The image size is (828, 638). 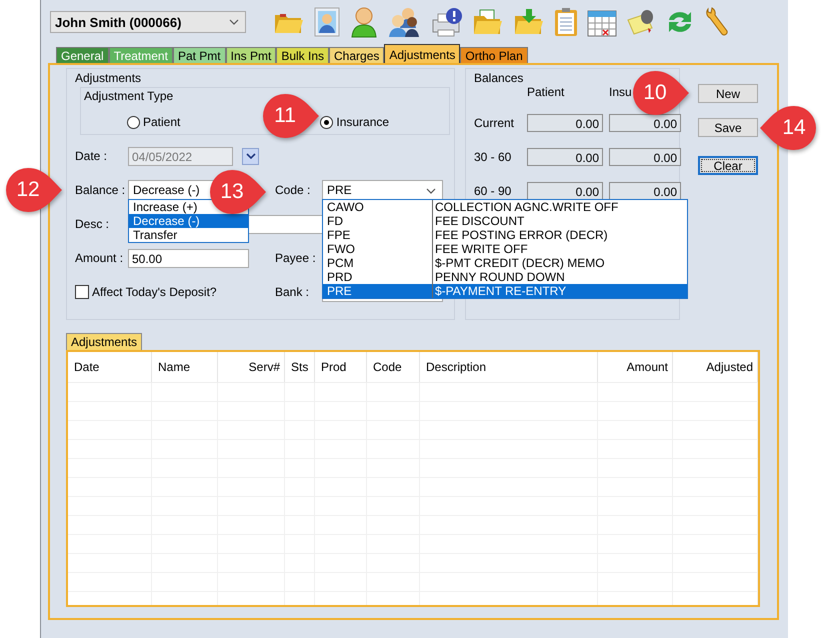 I want to click on action-button: Clear, so click(x=728, y=165).